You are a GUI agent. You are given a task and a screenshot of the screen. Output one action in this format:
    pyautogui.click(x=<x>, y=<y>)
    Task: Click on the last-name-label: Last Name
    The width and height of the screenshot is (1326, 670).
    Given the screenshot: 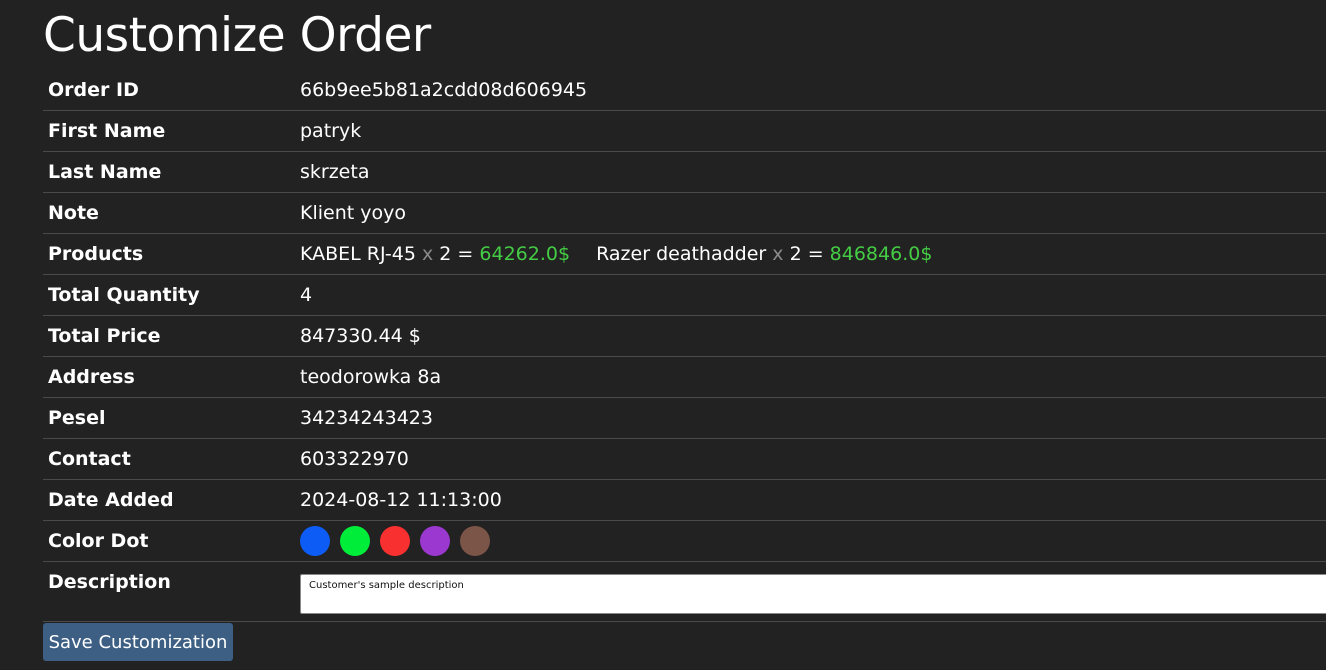 What is the action you would take?
    pyautogui.click(x=169, y=172)
    